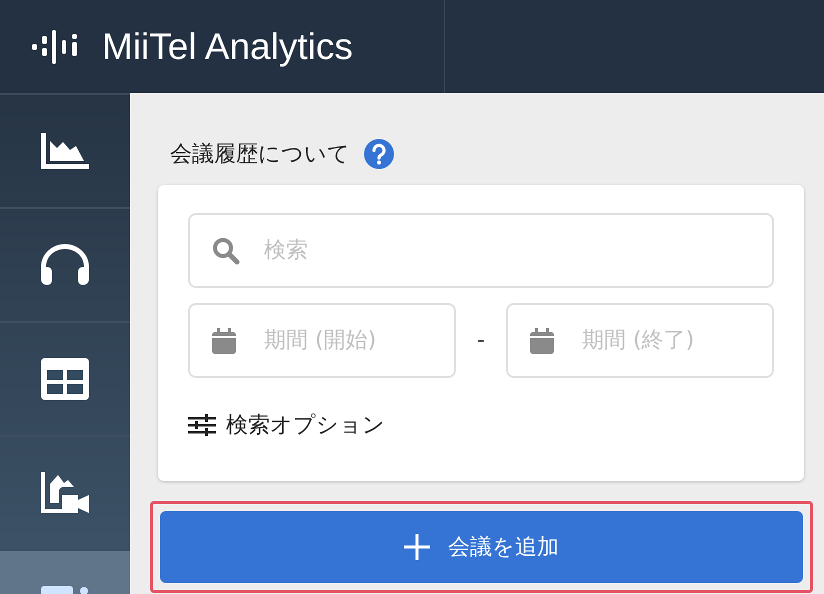 The image size is (824, 594). What do you see at coordinates (260, 155) in the screenshot?
I see `section-title: 会議履歴について` at bounding box center [260, 155].